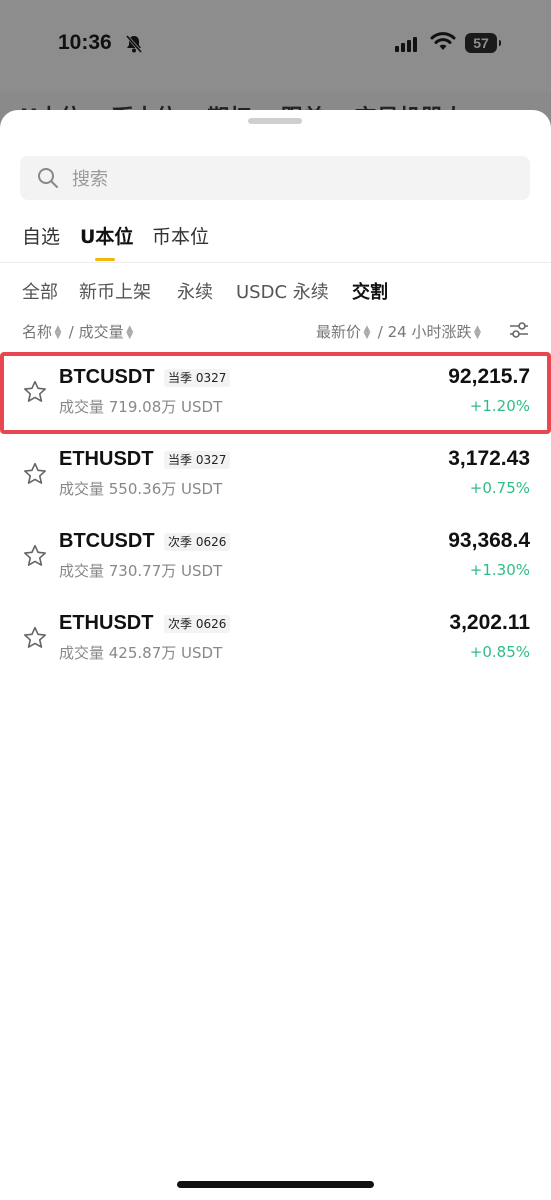 Image resolution: width=551 pixels, height=1200 pixels. I want to click on contract-volume: 成交量 730.77万 USDT, so click(141, 571).